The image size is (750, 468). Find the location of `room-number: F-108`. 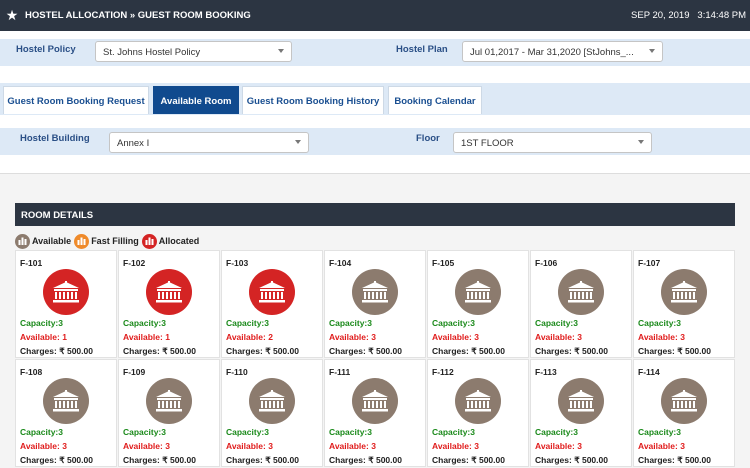

room-number: F-108 is located at coordinates (31, 372).